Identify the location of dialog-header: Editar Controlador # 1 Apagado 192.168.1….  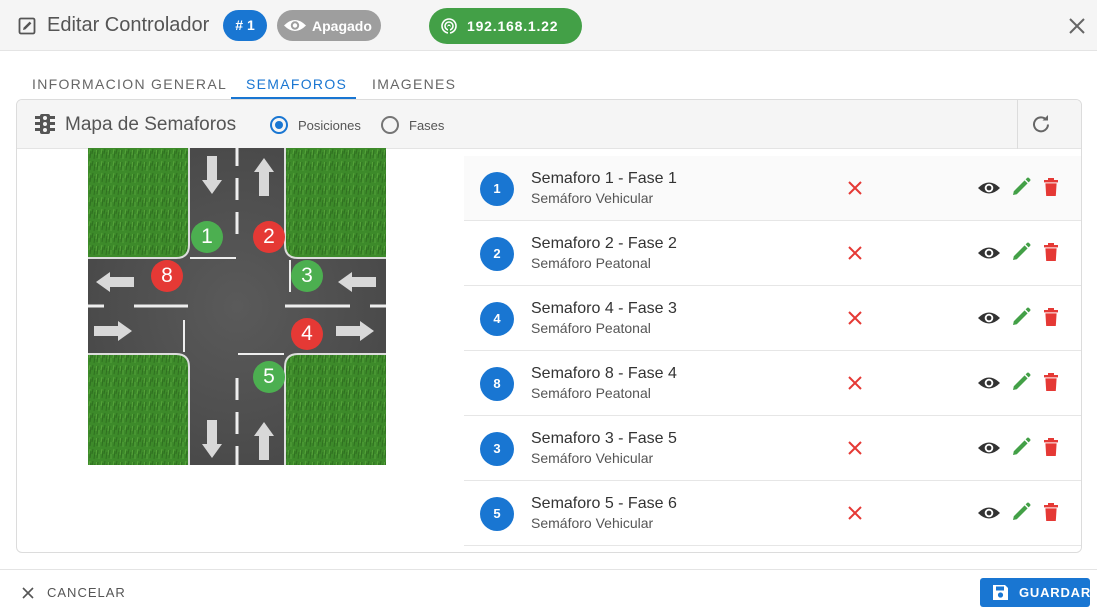
(548, 25).